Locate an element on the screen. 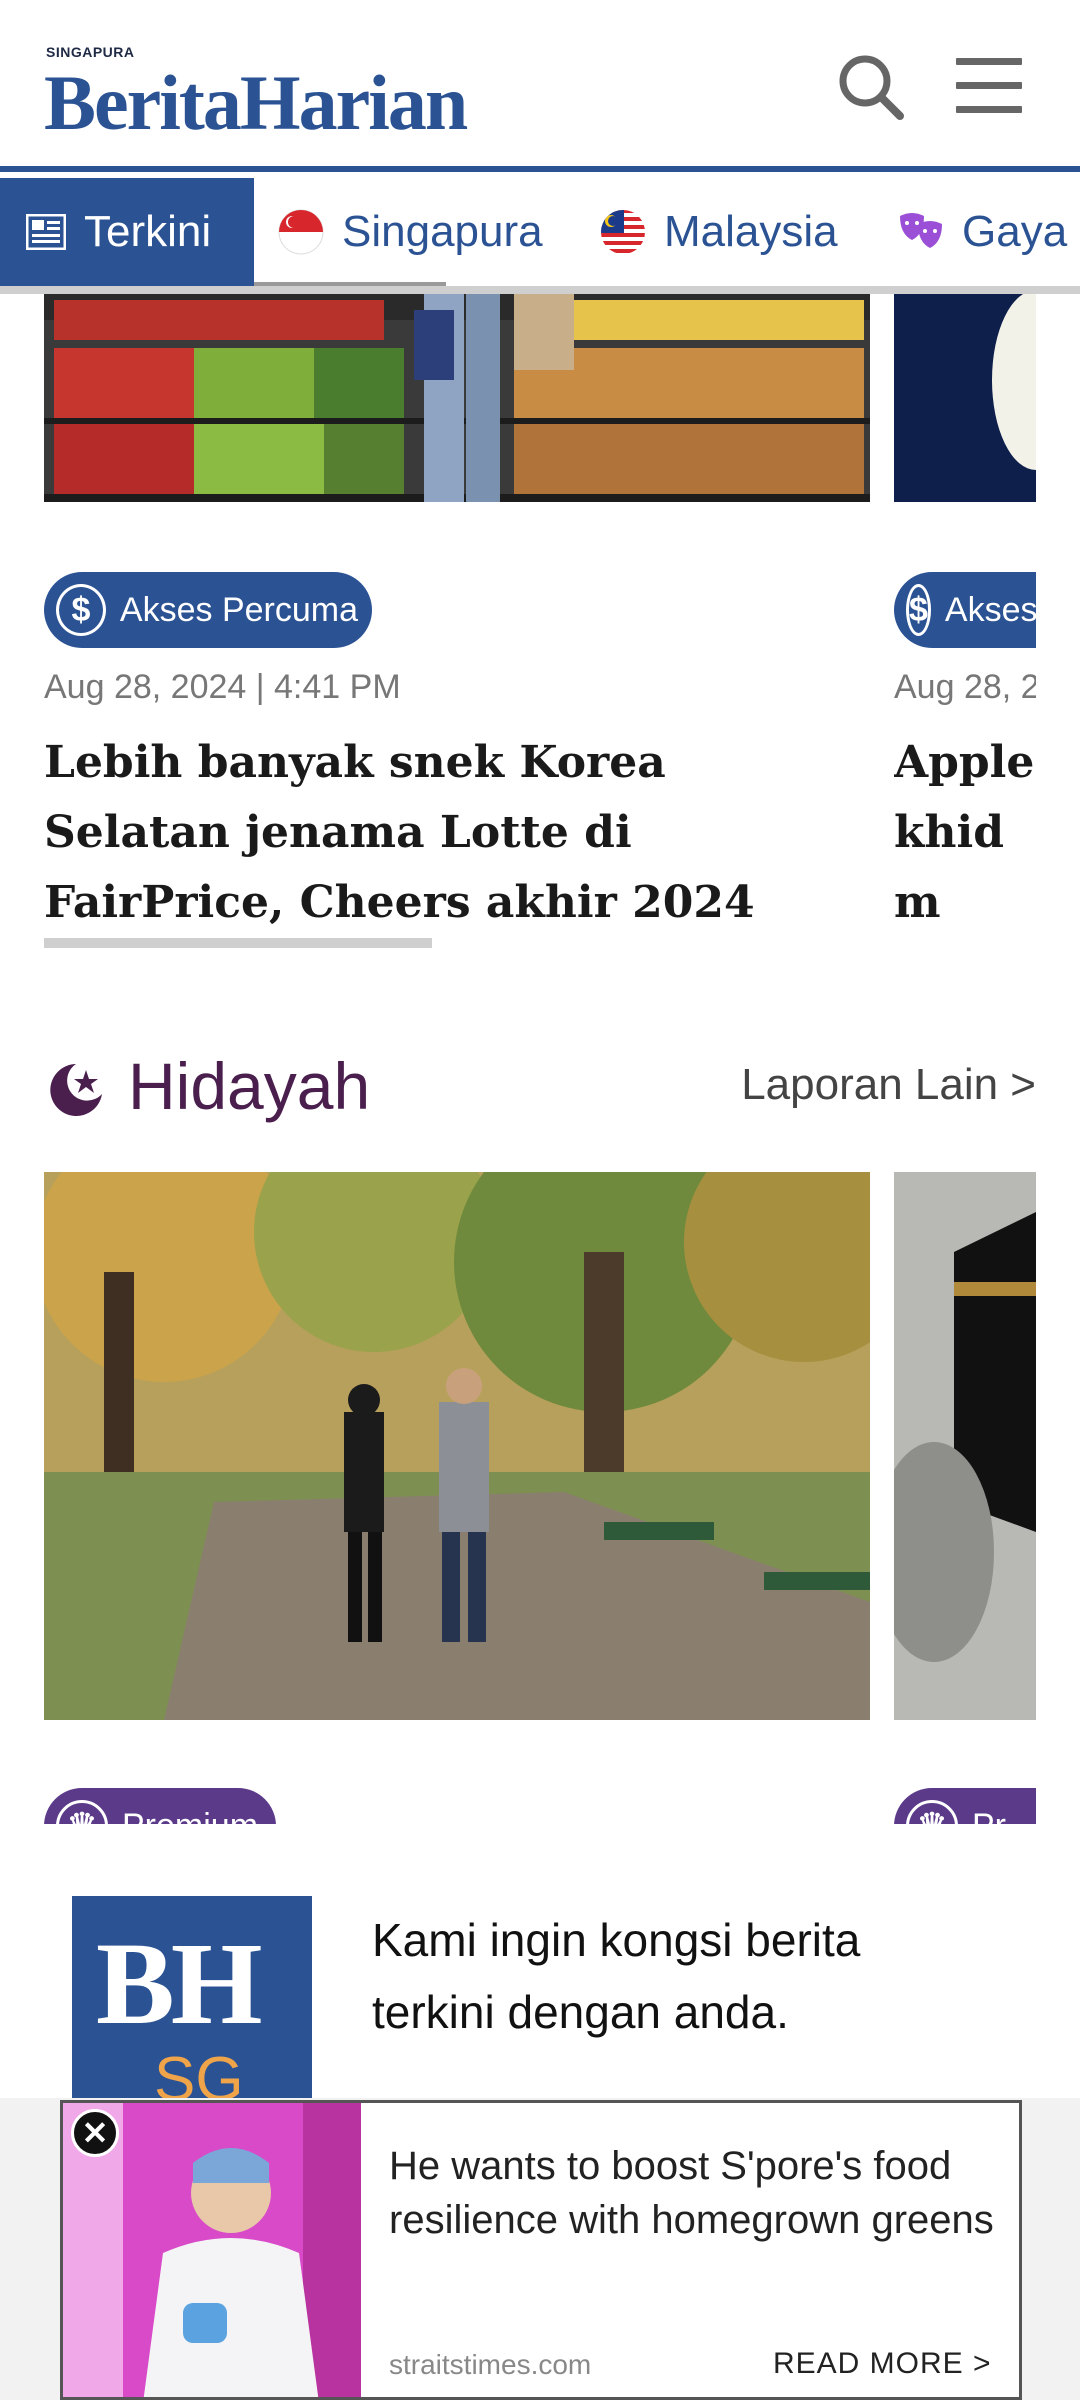 This screenshot has height=2400, width=1080. ad-source: straitstimes.com is located at coordinates (490, 2364).